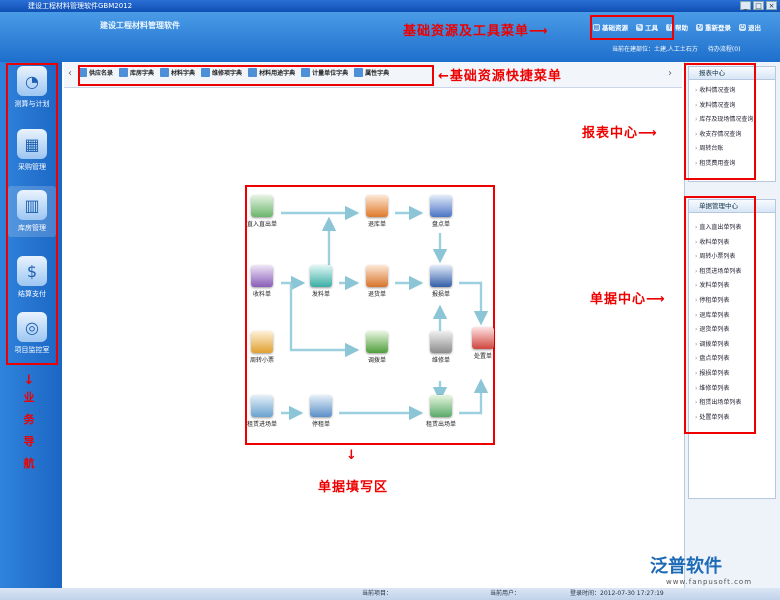 This screenshot has height=600, width=780. I want to click on flow-returnstore: 退库单, so click(377, 211).